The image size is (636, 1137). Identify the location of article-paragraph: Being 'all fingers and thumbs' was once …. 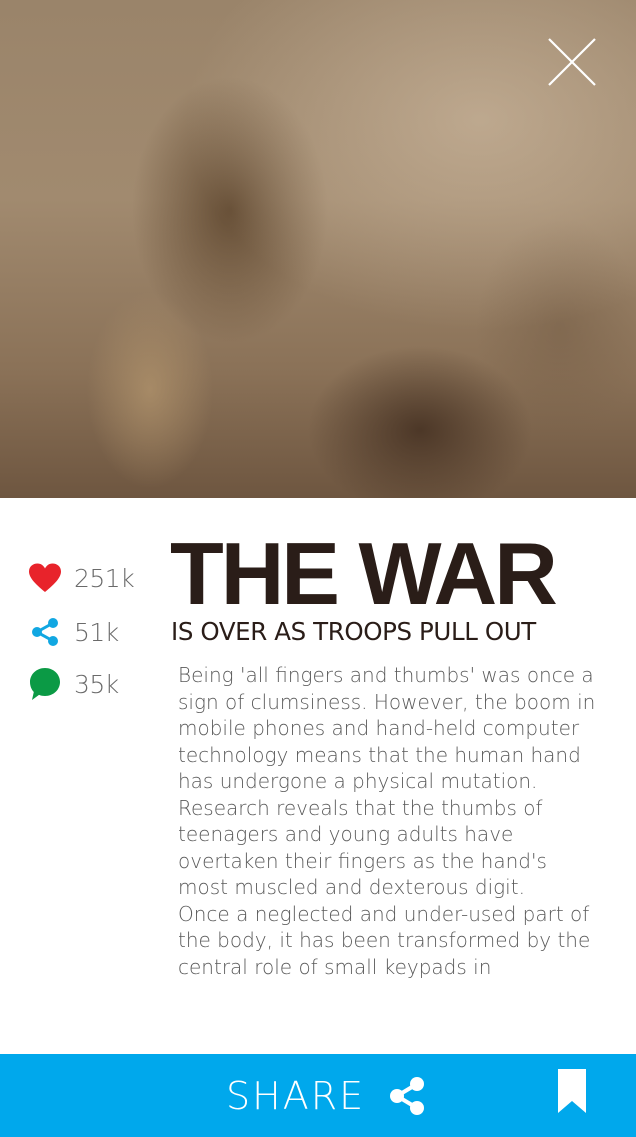
(387, 728).